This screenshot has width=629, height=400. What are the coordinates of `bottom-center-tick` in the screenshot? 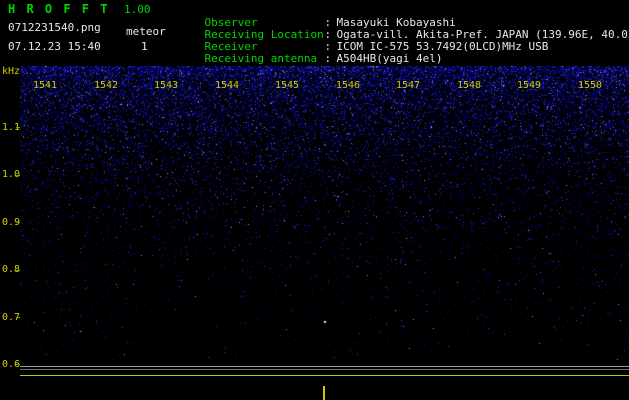 It's located at (324, 393).